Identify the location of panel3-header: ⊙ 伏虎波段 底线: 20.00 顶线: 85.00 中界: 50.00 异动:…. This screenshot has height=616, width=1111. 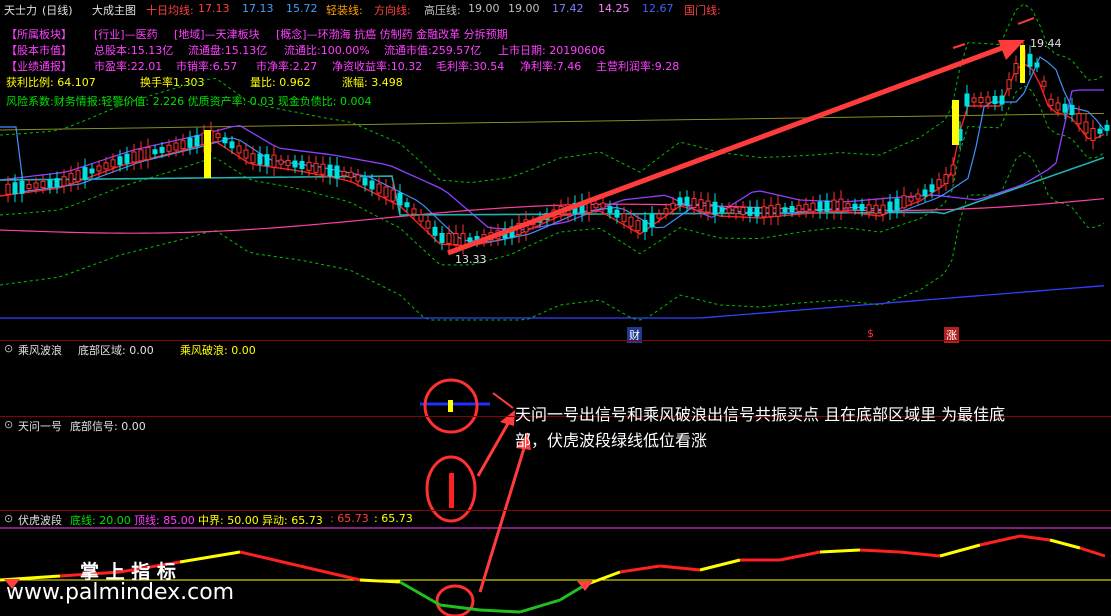
(555, 519).